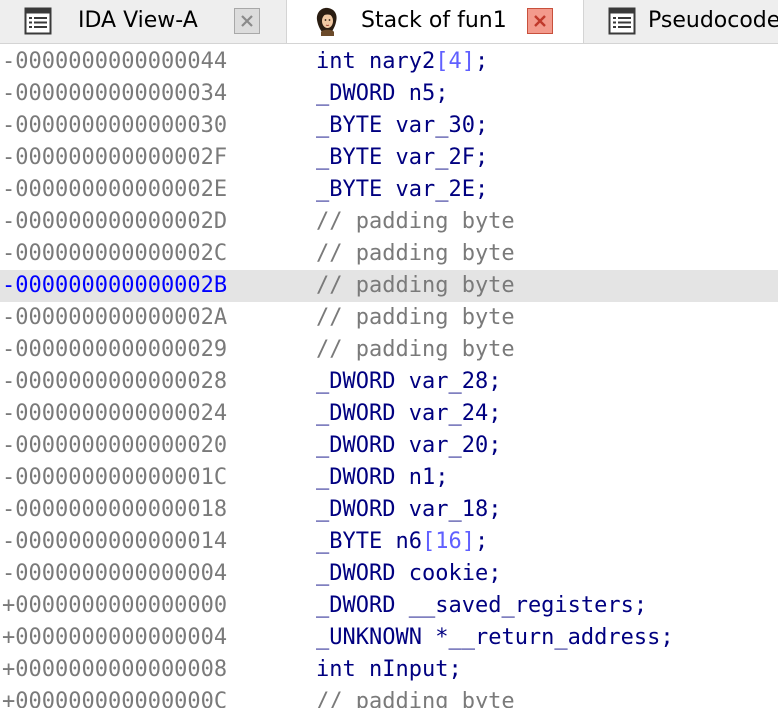  I want to click on member-declaration: _BYTE var_30;, so click(402, 125).